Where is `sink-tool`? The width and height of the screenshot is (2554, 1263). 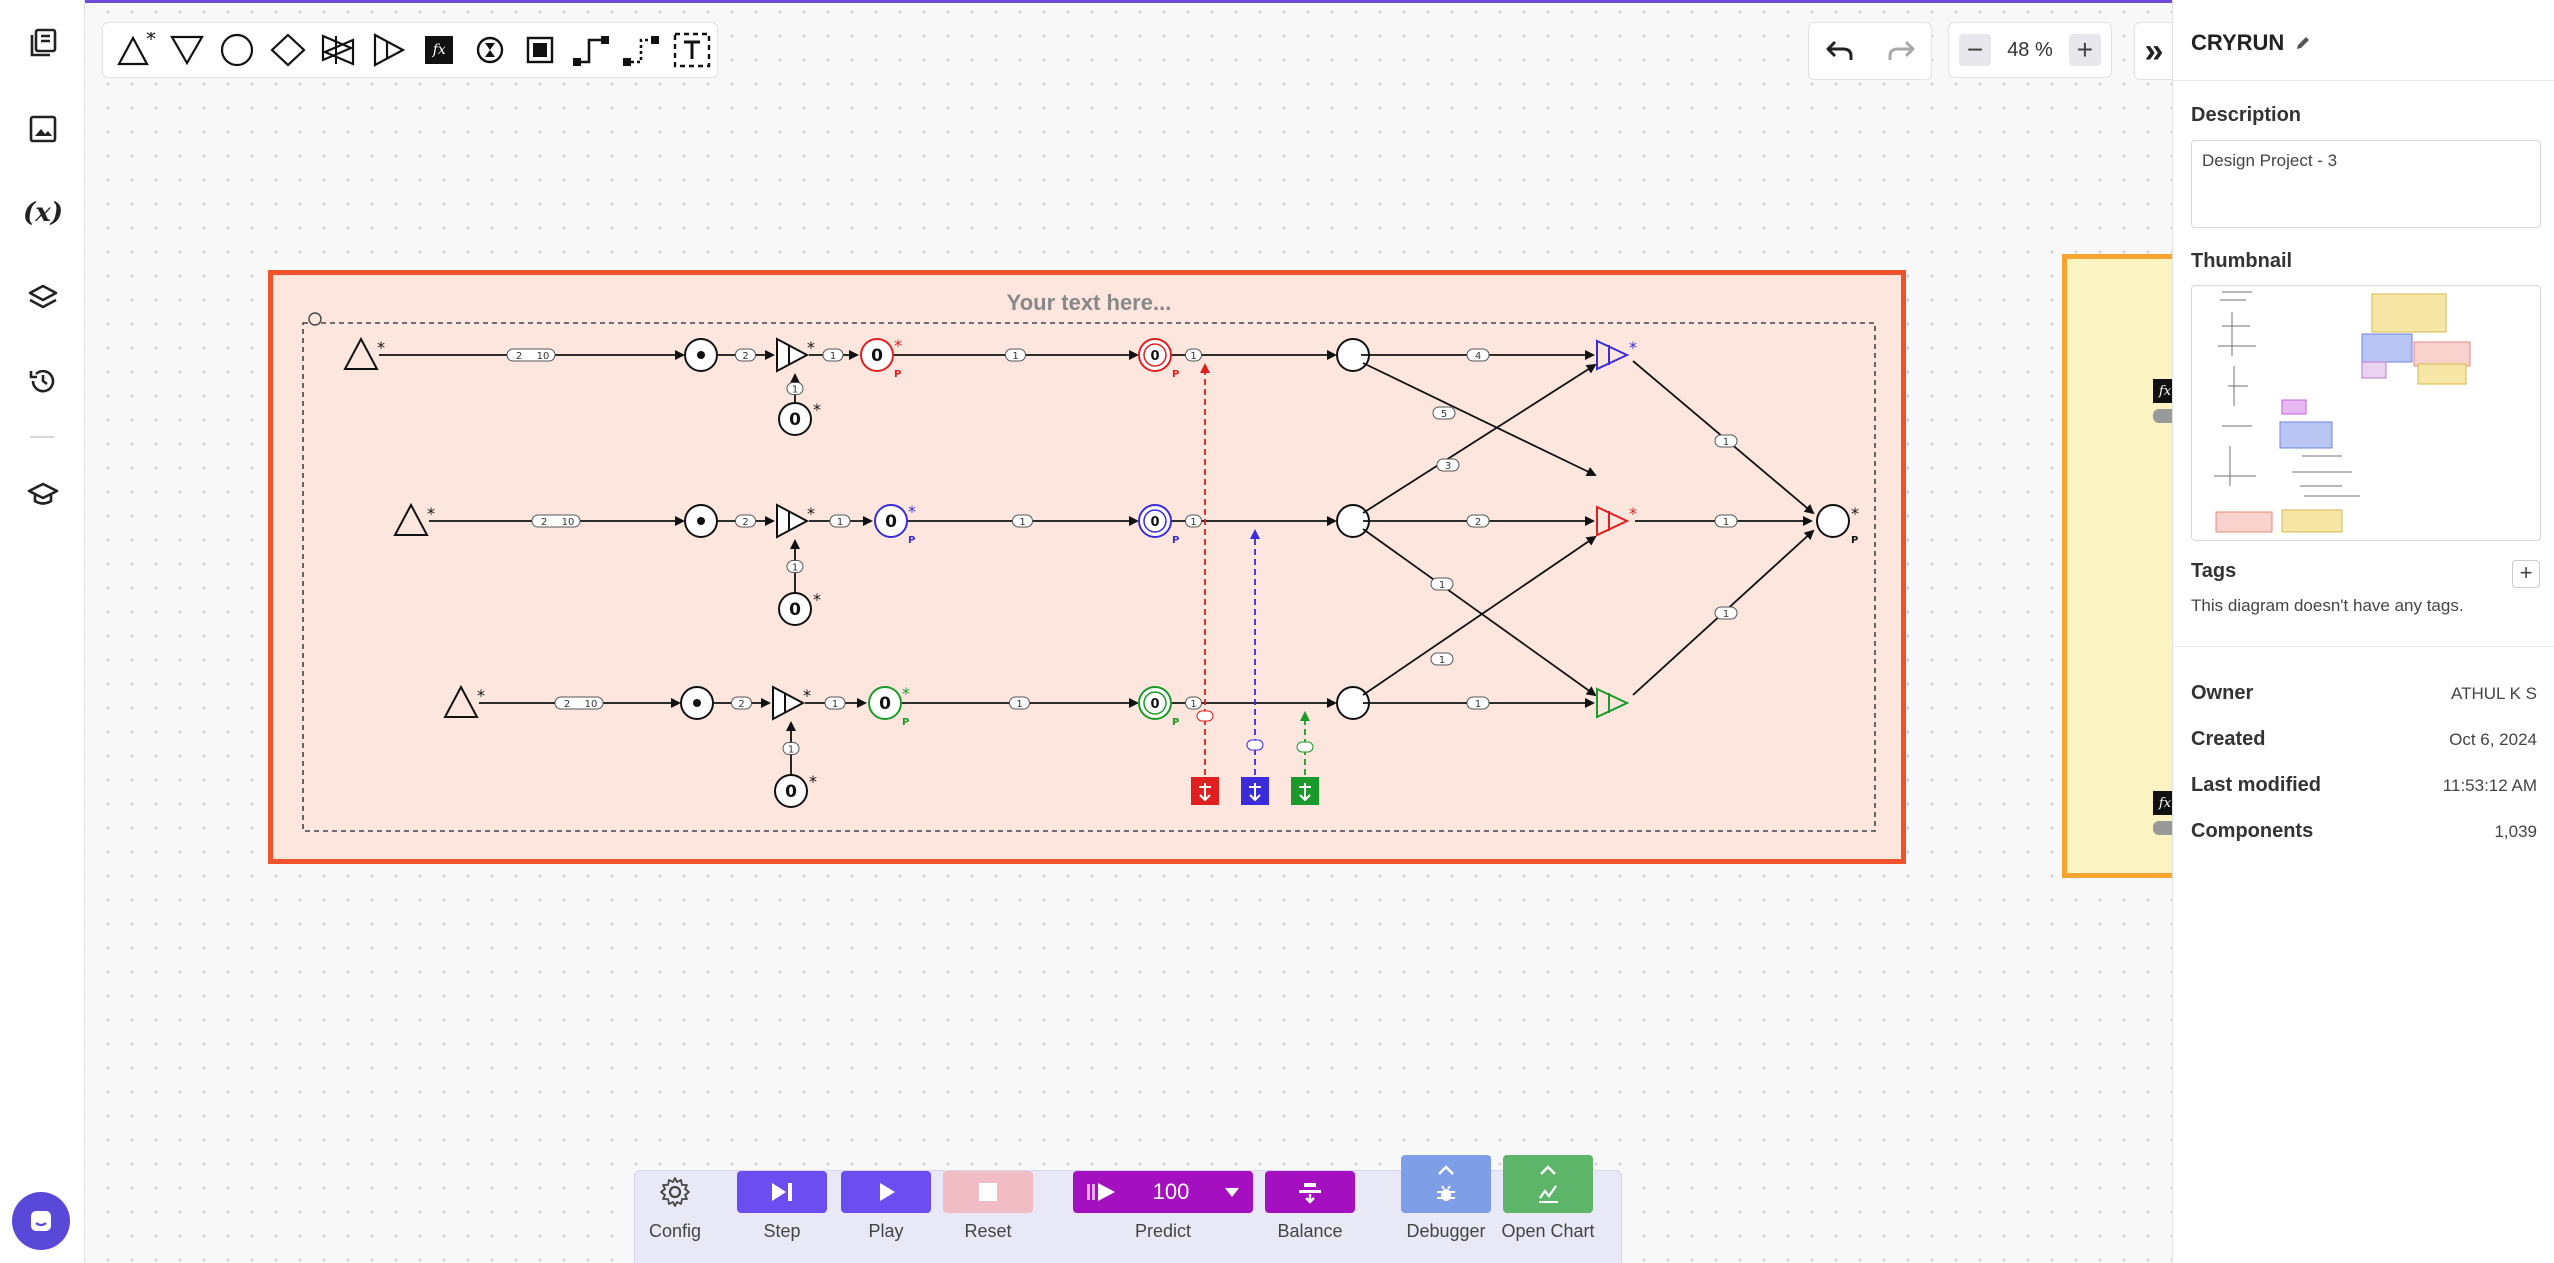 sink-tool is located at coordinates (187, 50).